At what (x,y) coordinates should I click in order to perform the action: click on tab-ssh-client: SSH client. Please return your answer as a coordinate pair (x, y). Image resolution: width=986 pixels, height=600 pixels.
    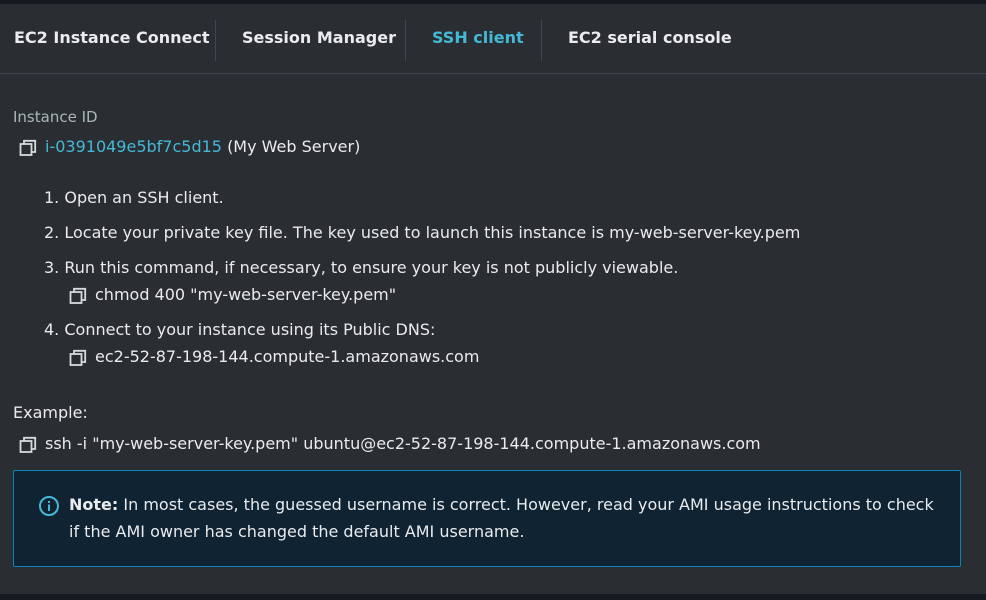
    Looking at the image, I should click on (478, 38).